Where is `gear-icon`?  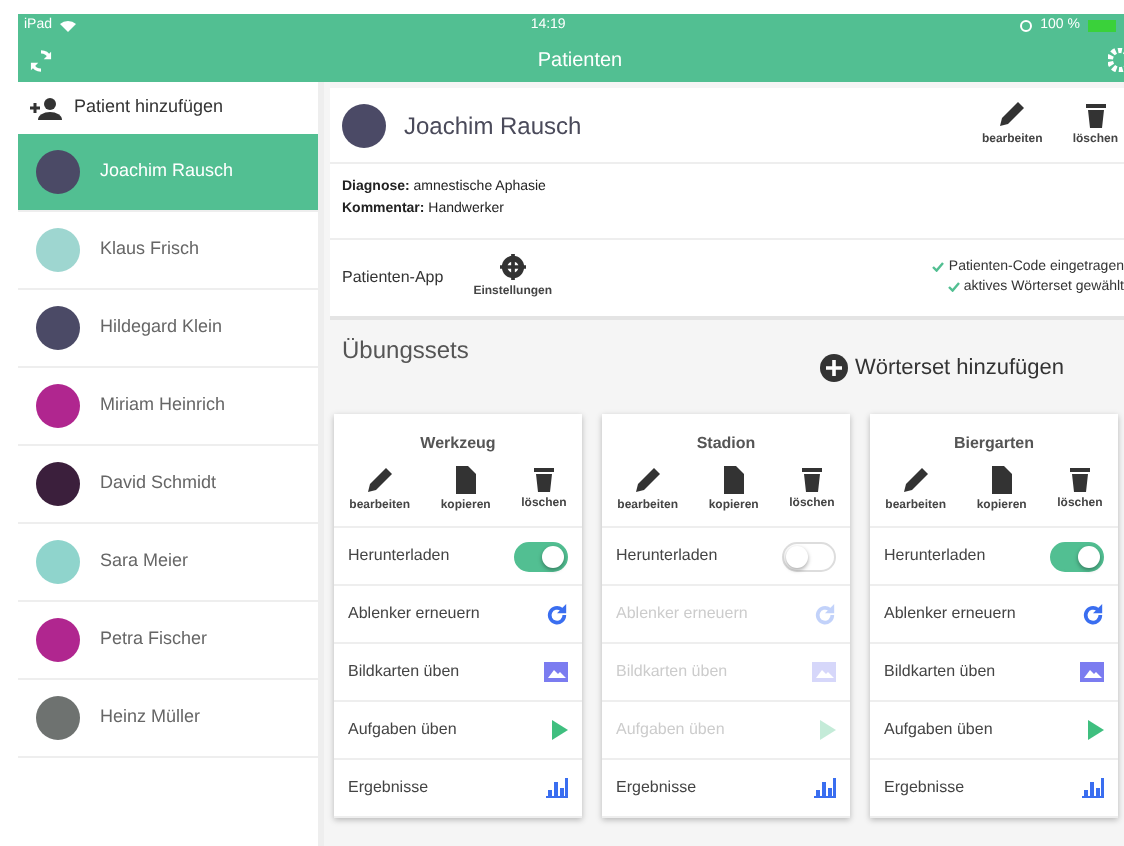
gear-icon is located at coordinates (512, 267).